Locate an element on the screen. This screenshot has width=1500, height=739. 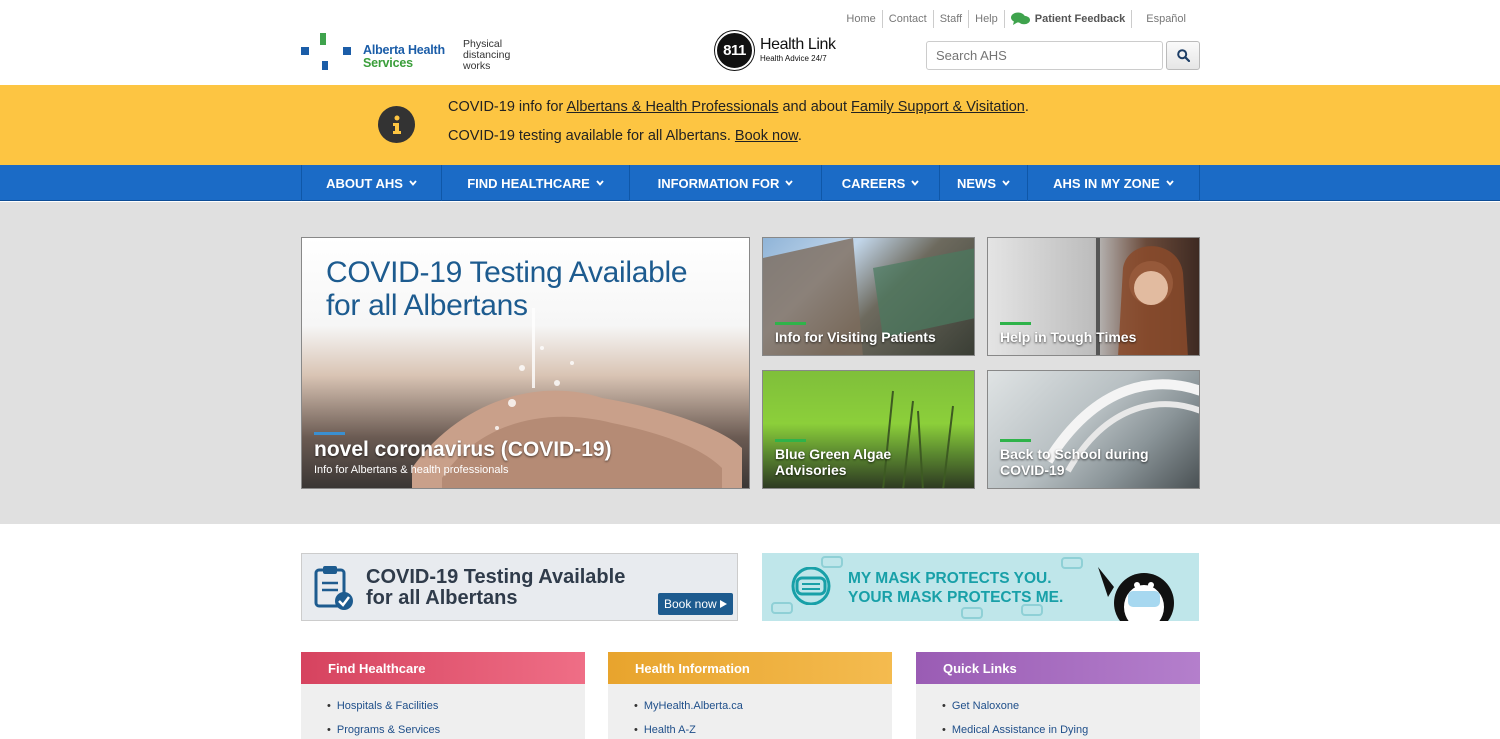
alert-text: COVID-19 info for is located at coordinates (507, 107).